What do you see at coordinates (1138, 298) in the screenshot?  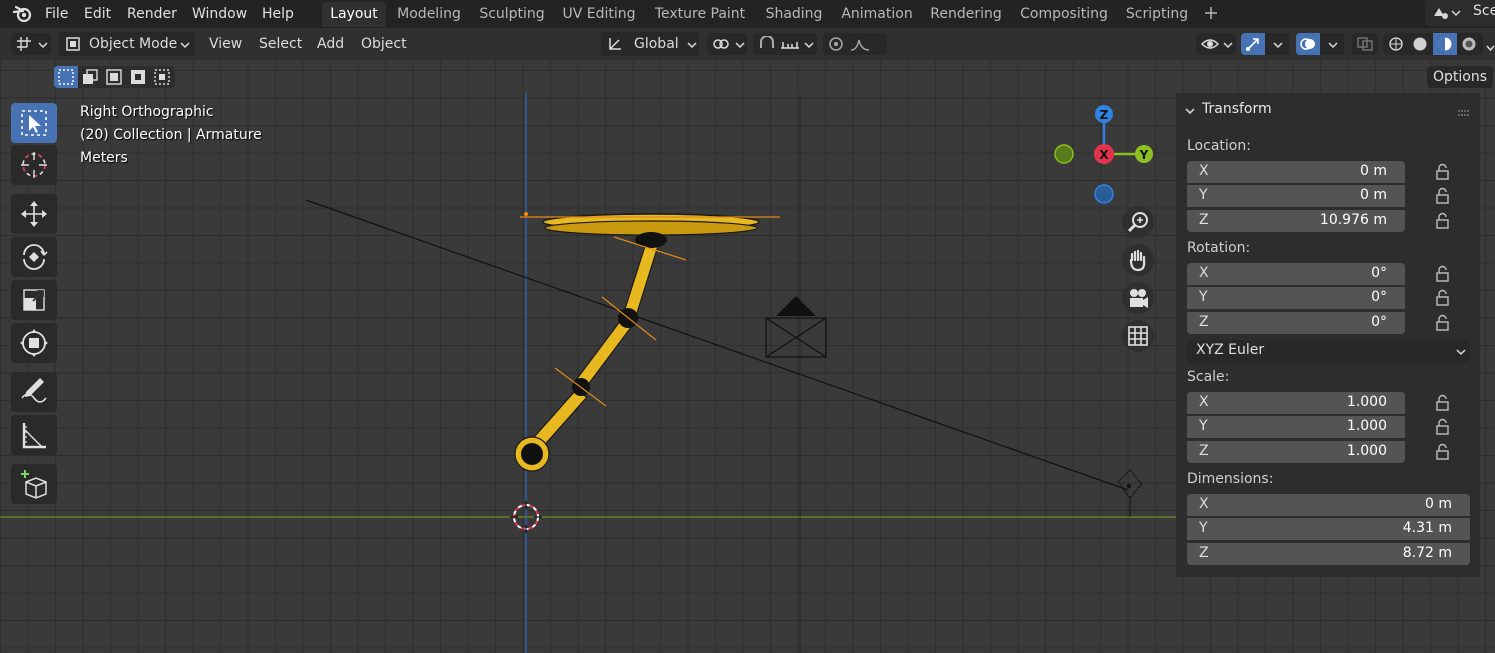 I see `camera-view-button` at bounding box center [1138, 298].